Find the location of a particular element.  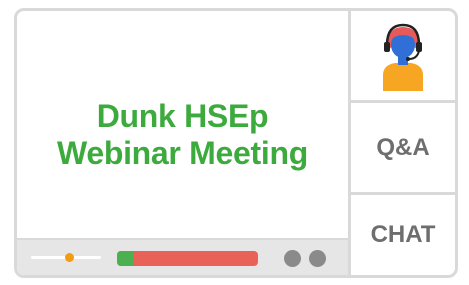

chat-label: CHAT is located at coordinates (403, 234).